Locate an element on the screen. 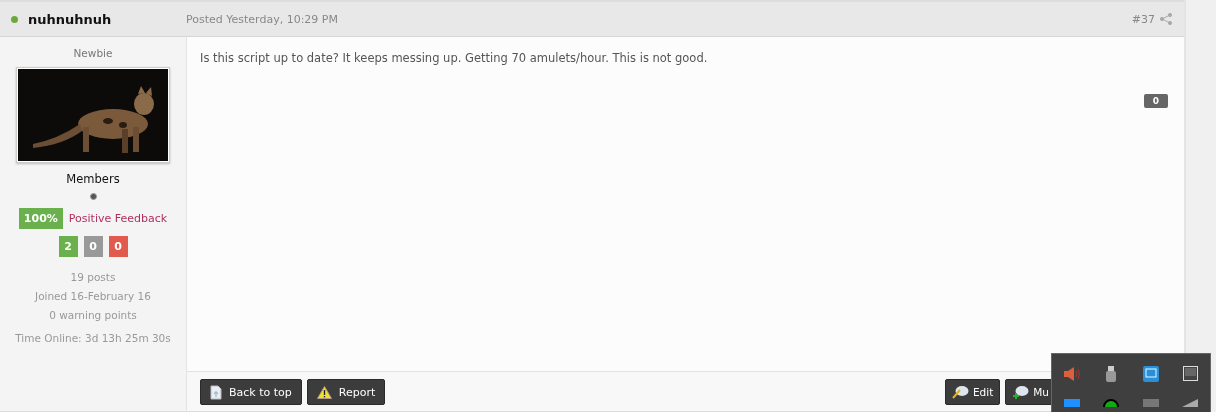 The height and width of the screenshot is (412, 1216). feedback-count-badge: 2 is located at coordinates (68, 246).